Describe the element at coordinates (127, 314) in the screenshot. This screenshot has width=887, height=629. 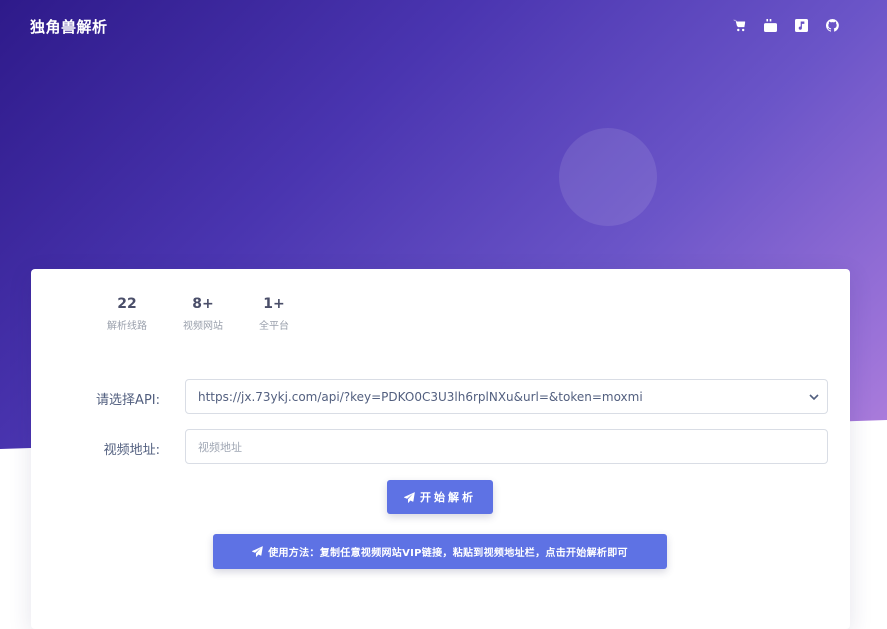
I see `stat-lines: 22 解析线路` at that location.